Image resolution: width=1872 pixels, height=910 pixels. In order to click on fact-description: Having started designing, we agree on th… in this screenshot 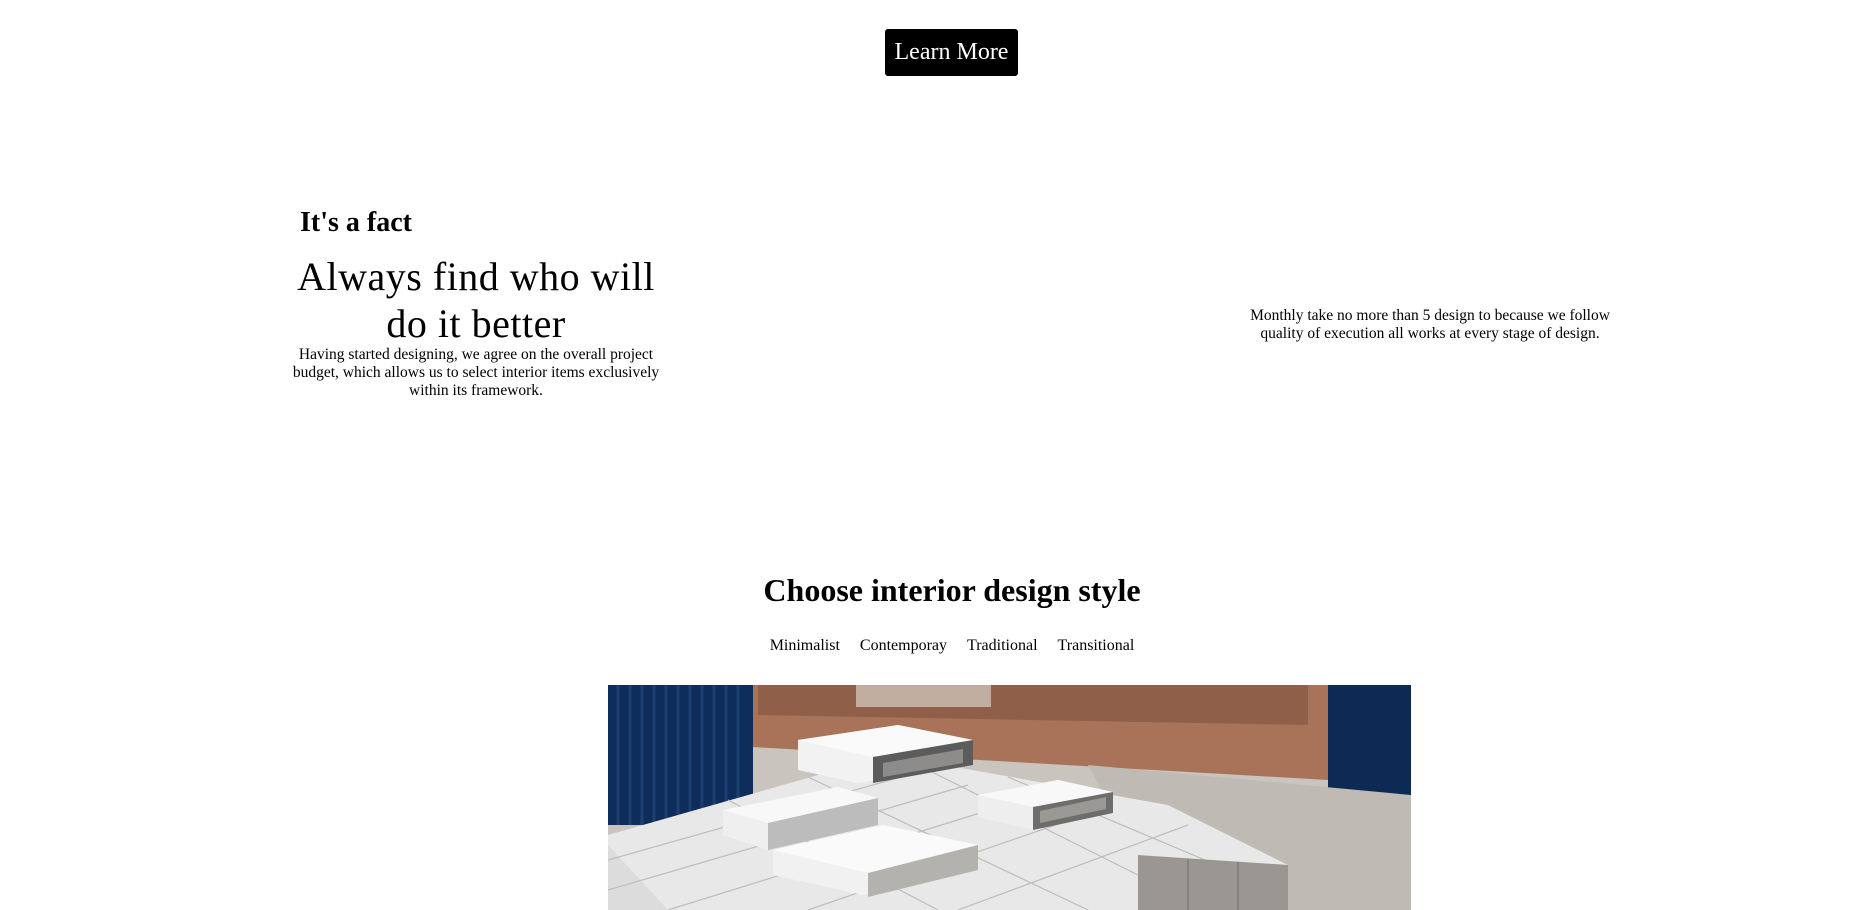, I will do `click(476, 372)`.